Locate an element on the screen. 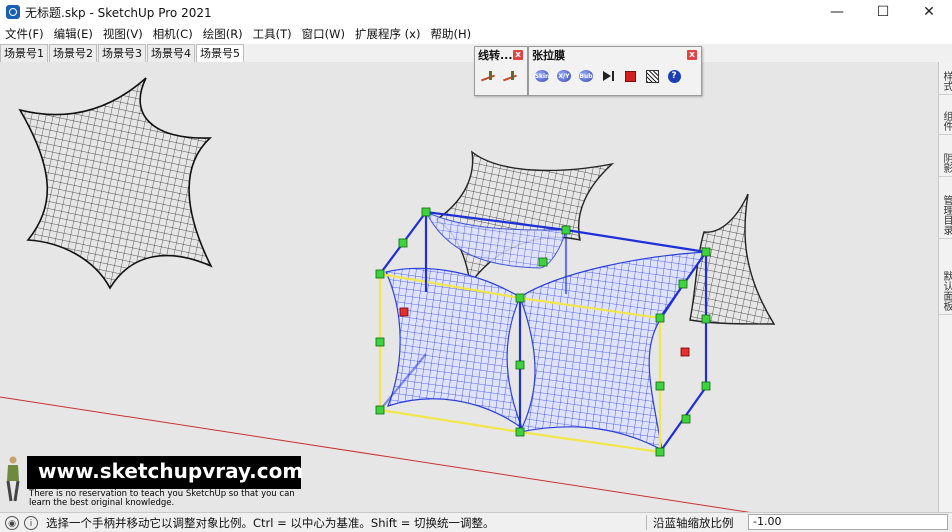 The height and width of the screenshot is (532, 952). right-membrane-mesh is located at coordinates (732, 259).